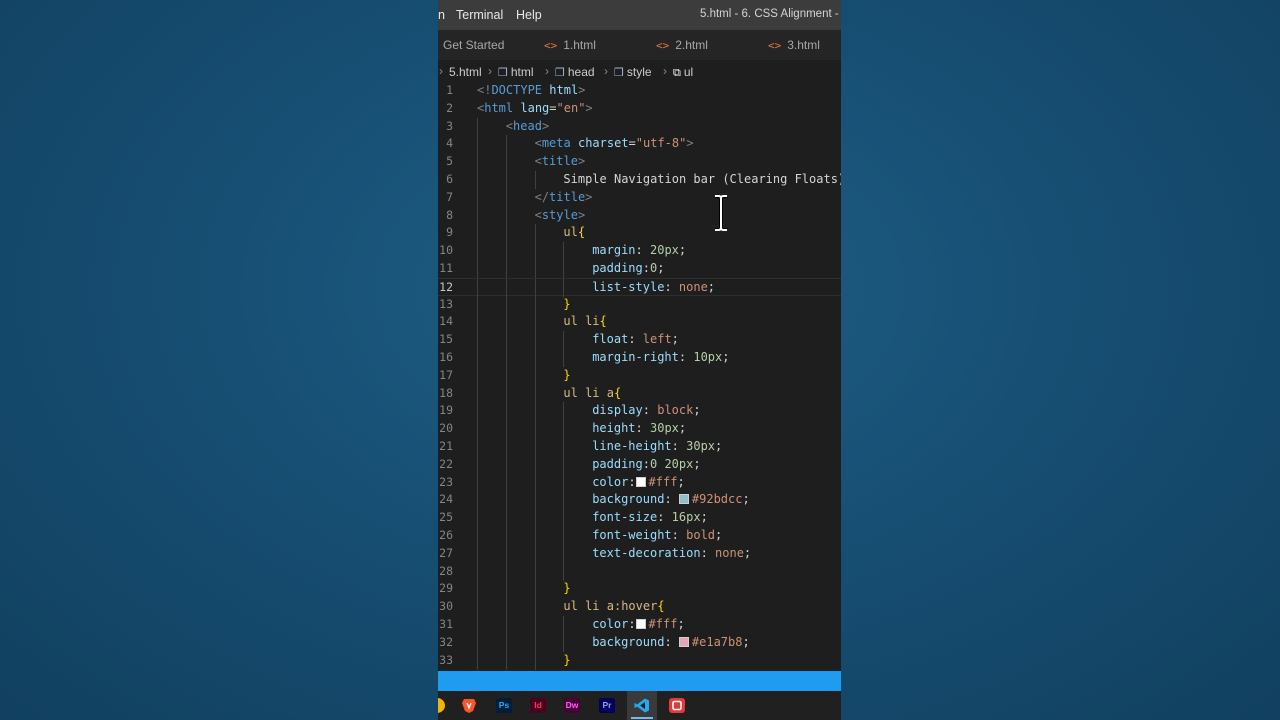 The width and height of the screenshot is (1280, 720). What do you see at coordinates (446, 446) in the screenshot?
I see `line-number: 21` at bounding box center [446, 446].